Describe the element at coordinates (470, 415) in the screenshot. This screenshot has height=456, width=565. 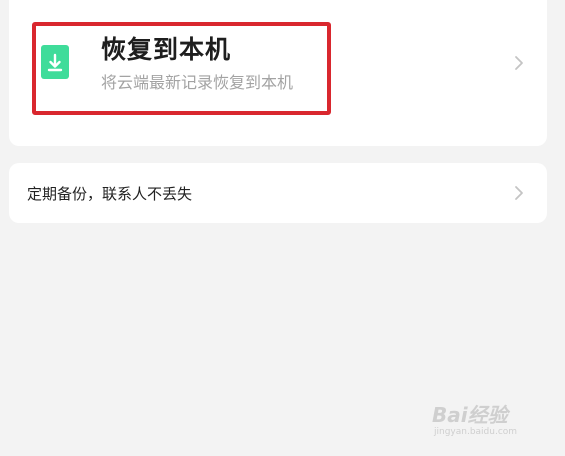
I see `watermark-brand: Bai经验` at that location.